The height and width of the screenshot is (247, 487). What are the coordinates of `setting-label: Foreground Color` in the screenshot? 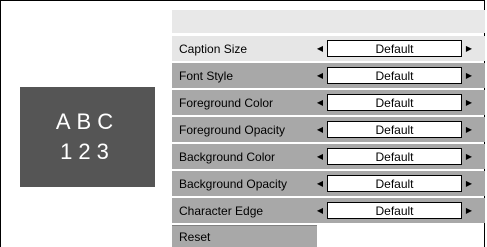 It's located at (226, 102).